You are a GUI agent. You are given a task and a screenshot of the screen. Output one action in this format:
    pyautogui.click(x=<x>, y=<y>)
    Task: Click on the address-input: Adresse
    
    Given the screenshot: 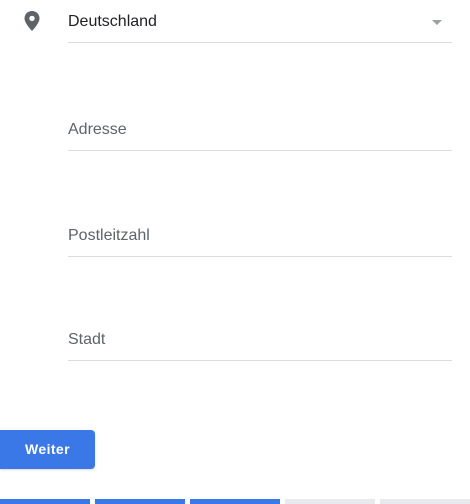 What is the action you would take?
    pyautogui.click(x=260, y=135)
    